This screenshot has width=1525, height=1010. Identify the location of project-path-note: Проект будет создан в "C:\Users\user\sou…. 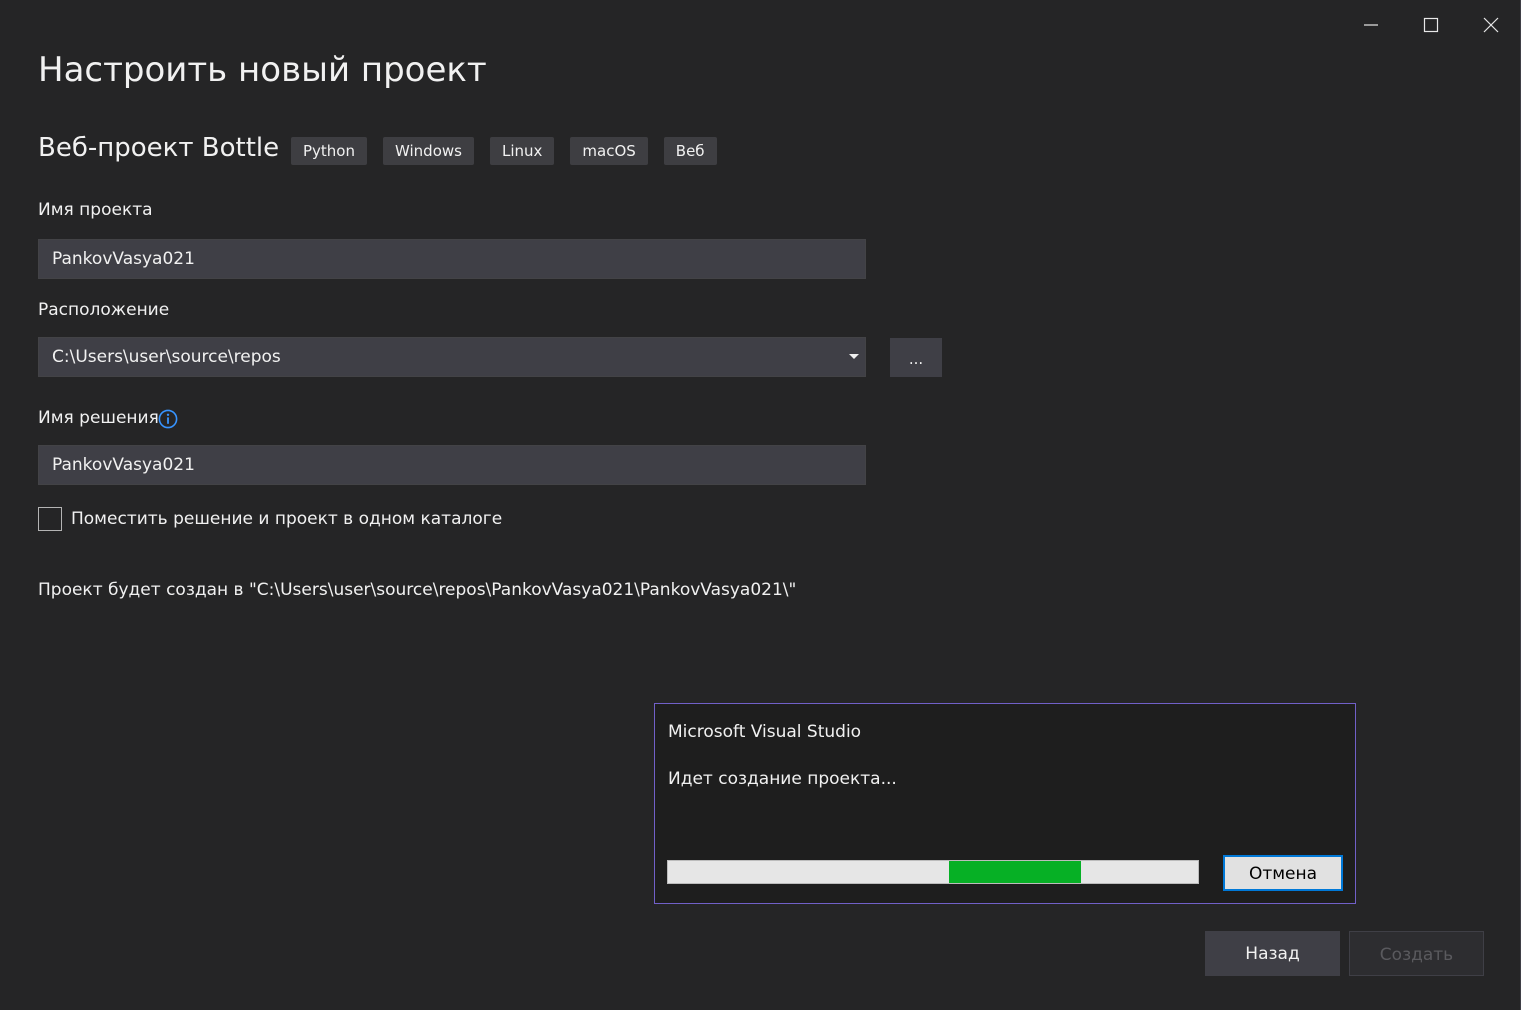
(417, 590).